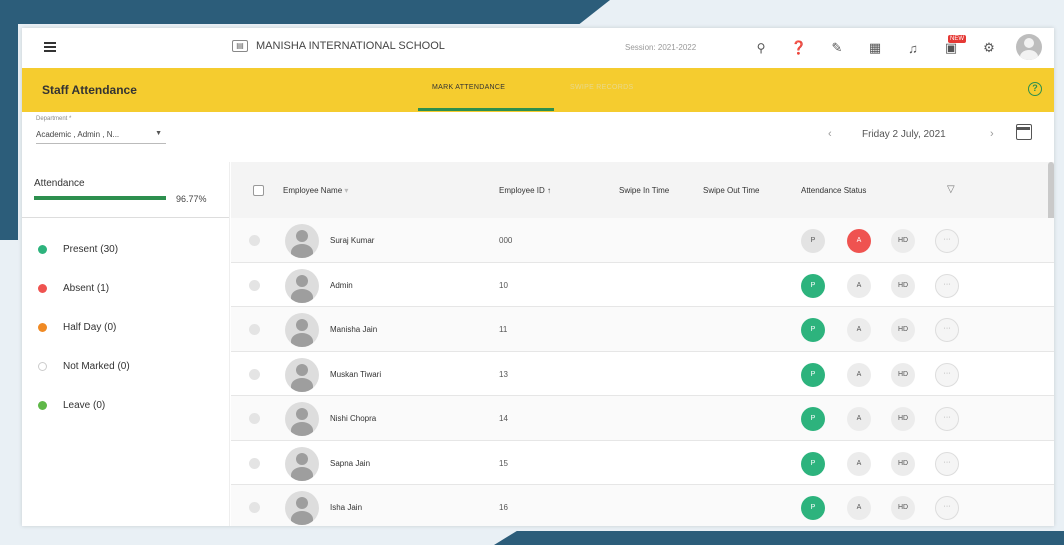  What do you see at coordinates (486, 109) in the screenshot?
I see `active-tab-indicator` at bounding box center [486, 109].